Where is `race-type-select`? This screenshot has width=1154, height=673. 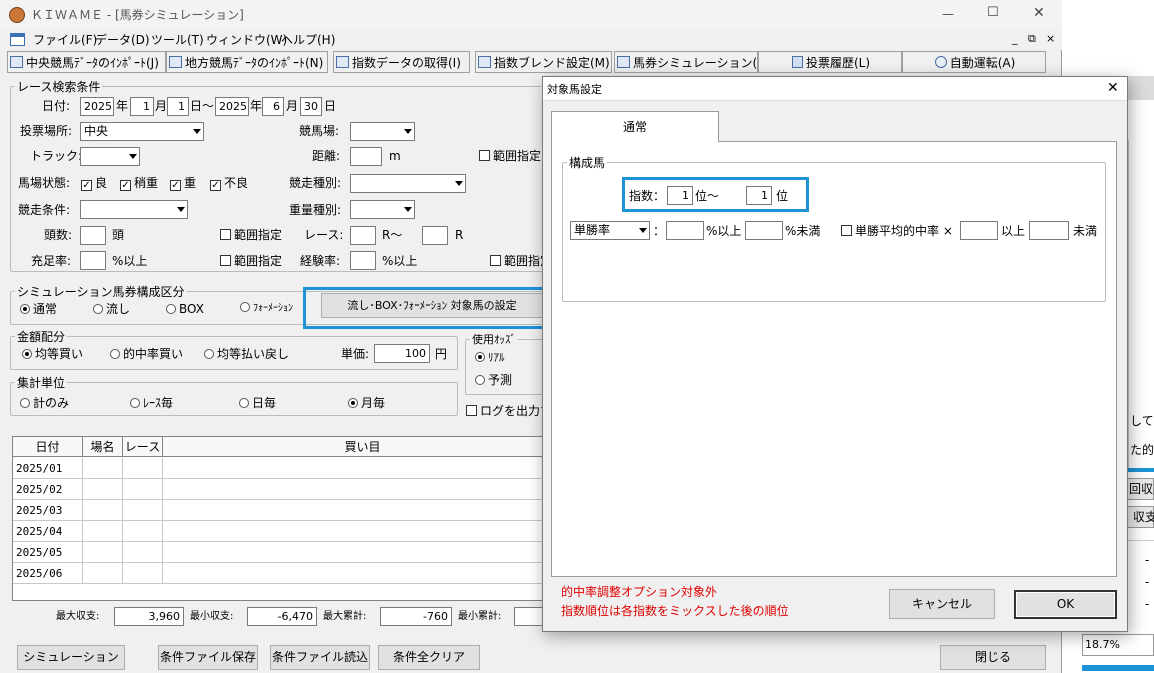 race-type-select is located at coordinates (408, 183).